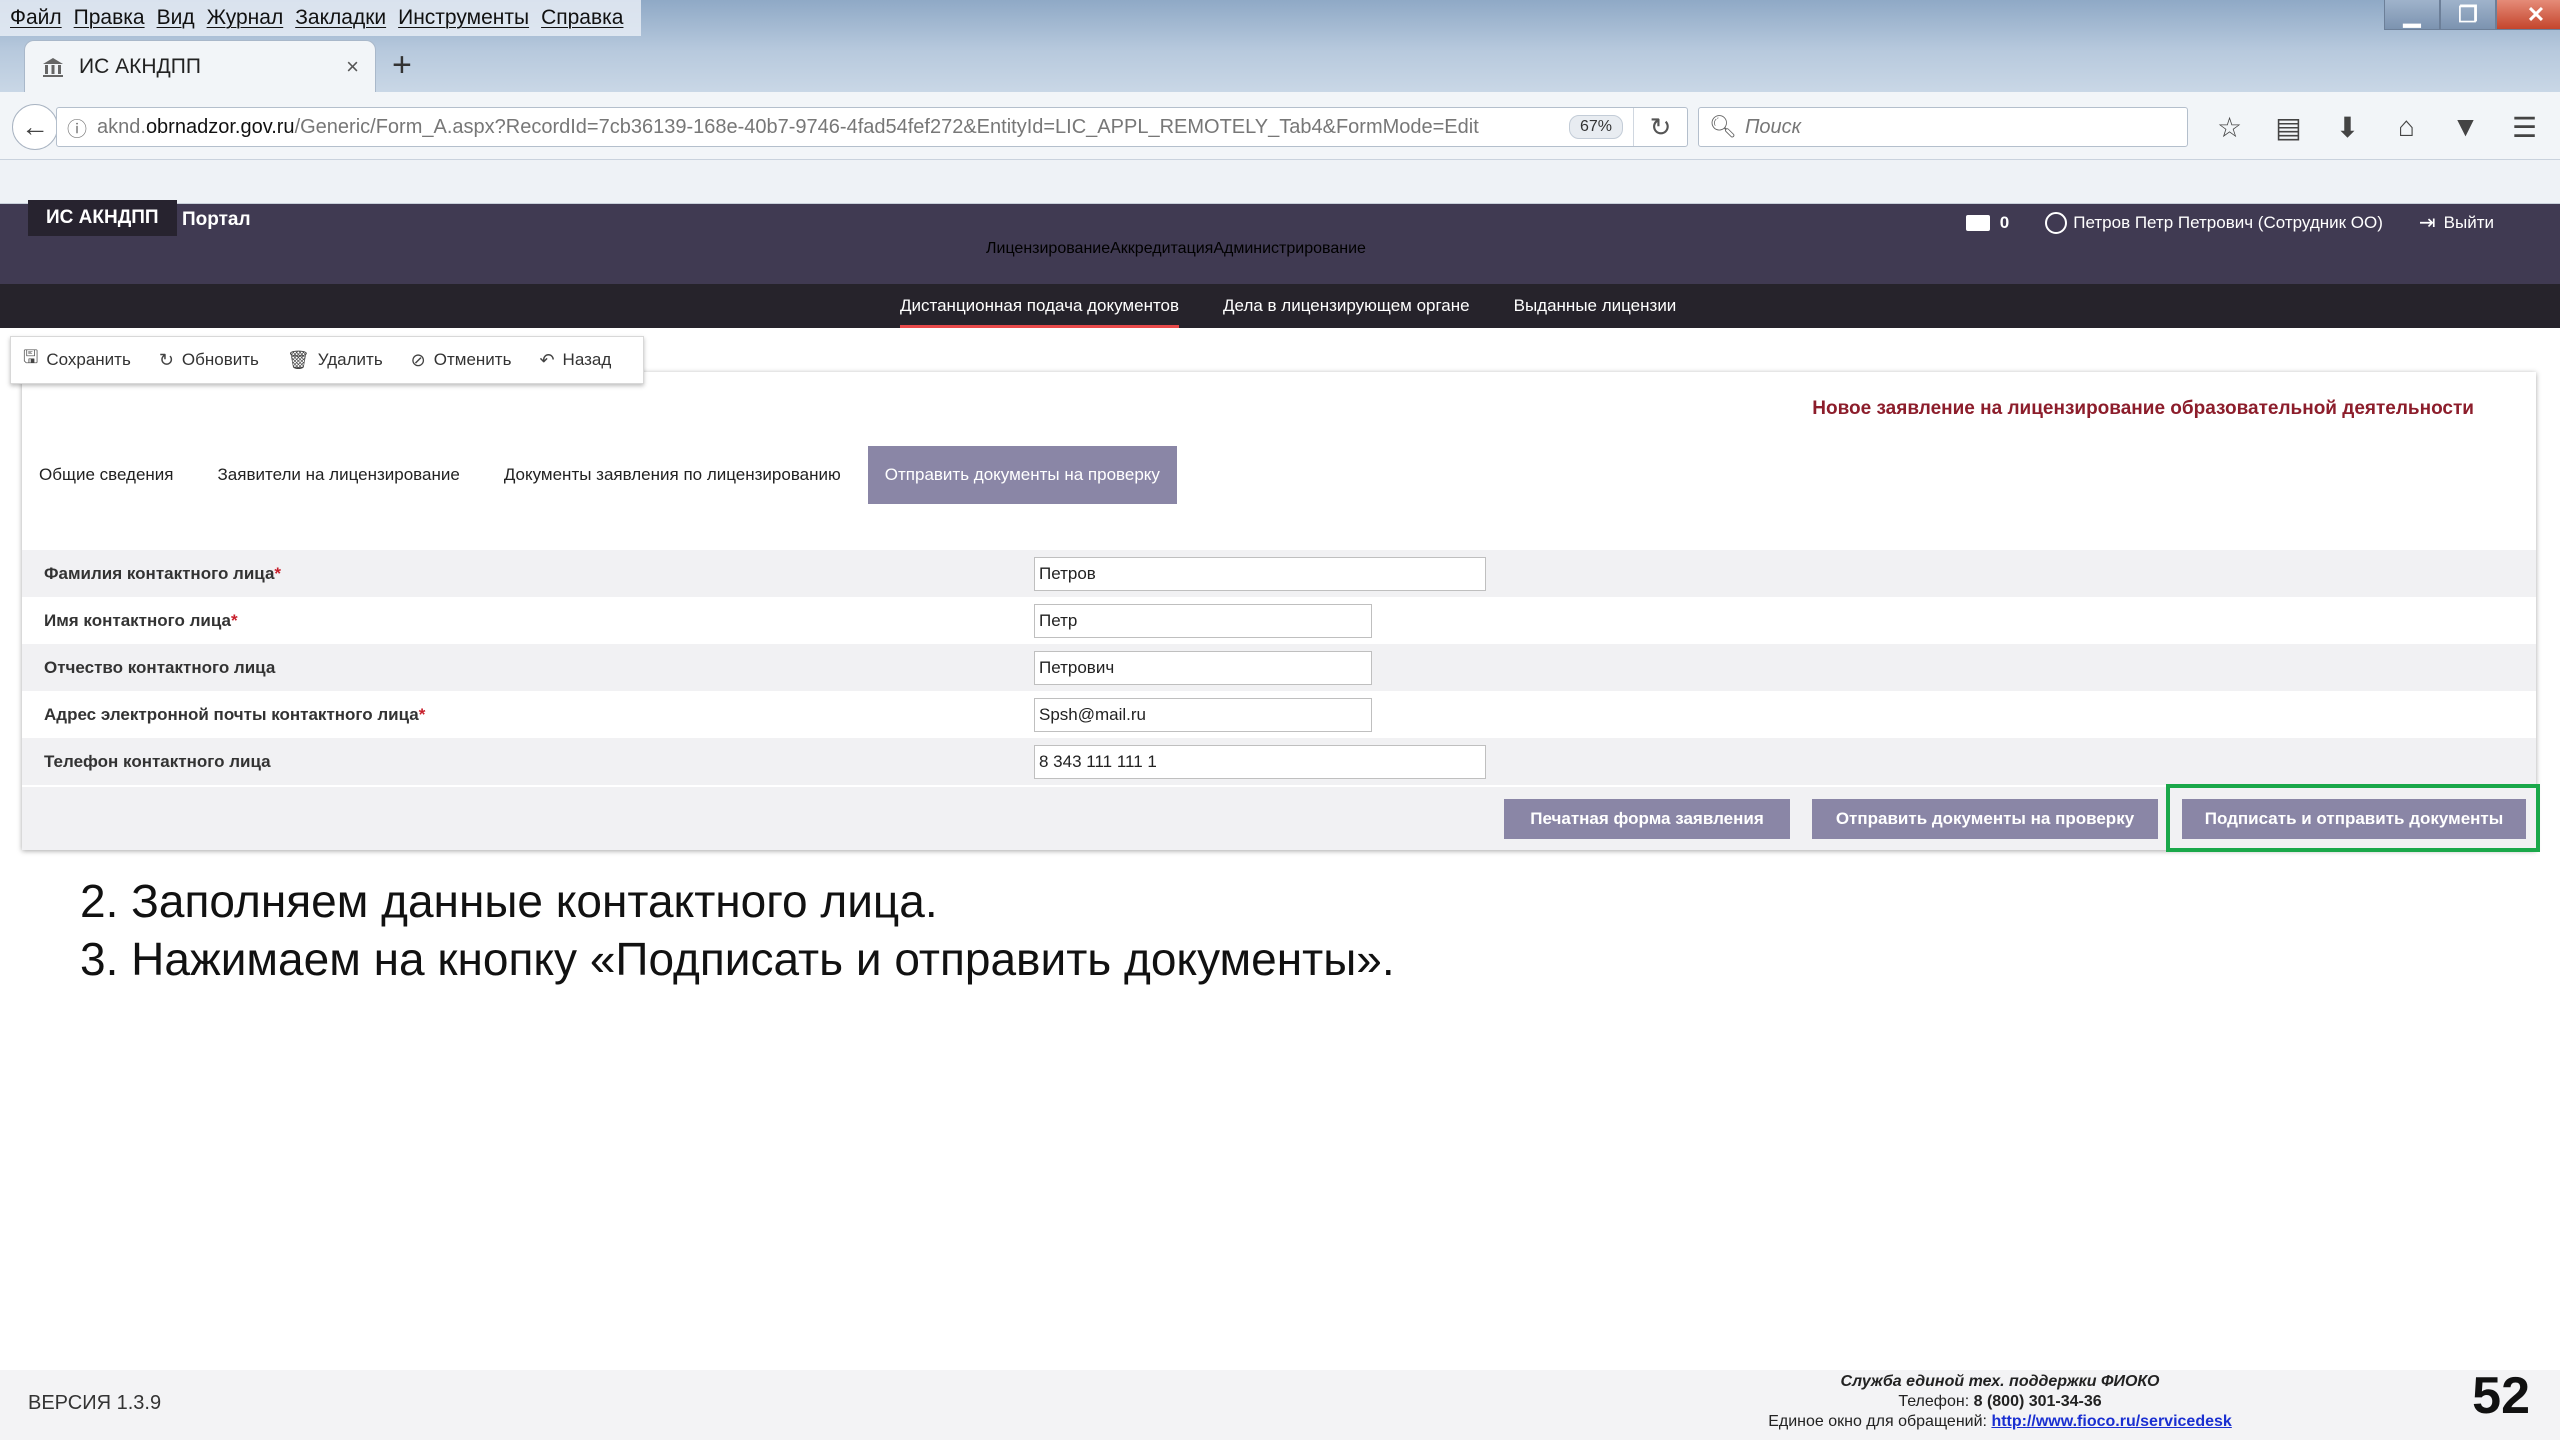  I want to click on menu-bookmarks: Закладки, so click(340, 18).